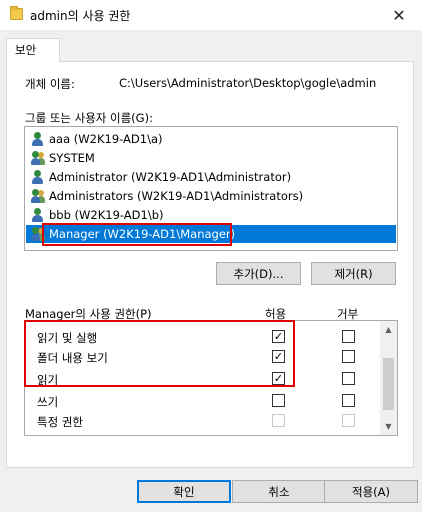 The image size is (422, 512). What do you see at coordinates (202, 357) in the screenshot?
I see `permission-row: 폴더 내용 보기 ✓` at bounding box center [202, 357].